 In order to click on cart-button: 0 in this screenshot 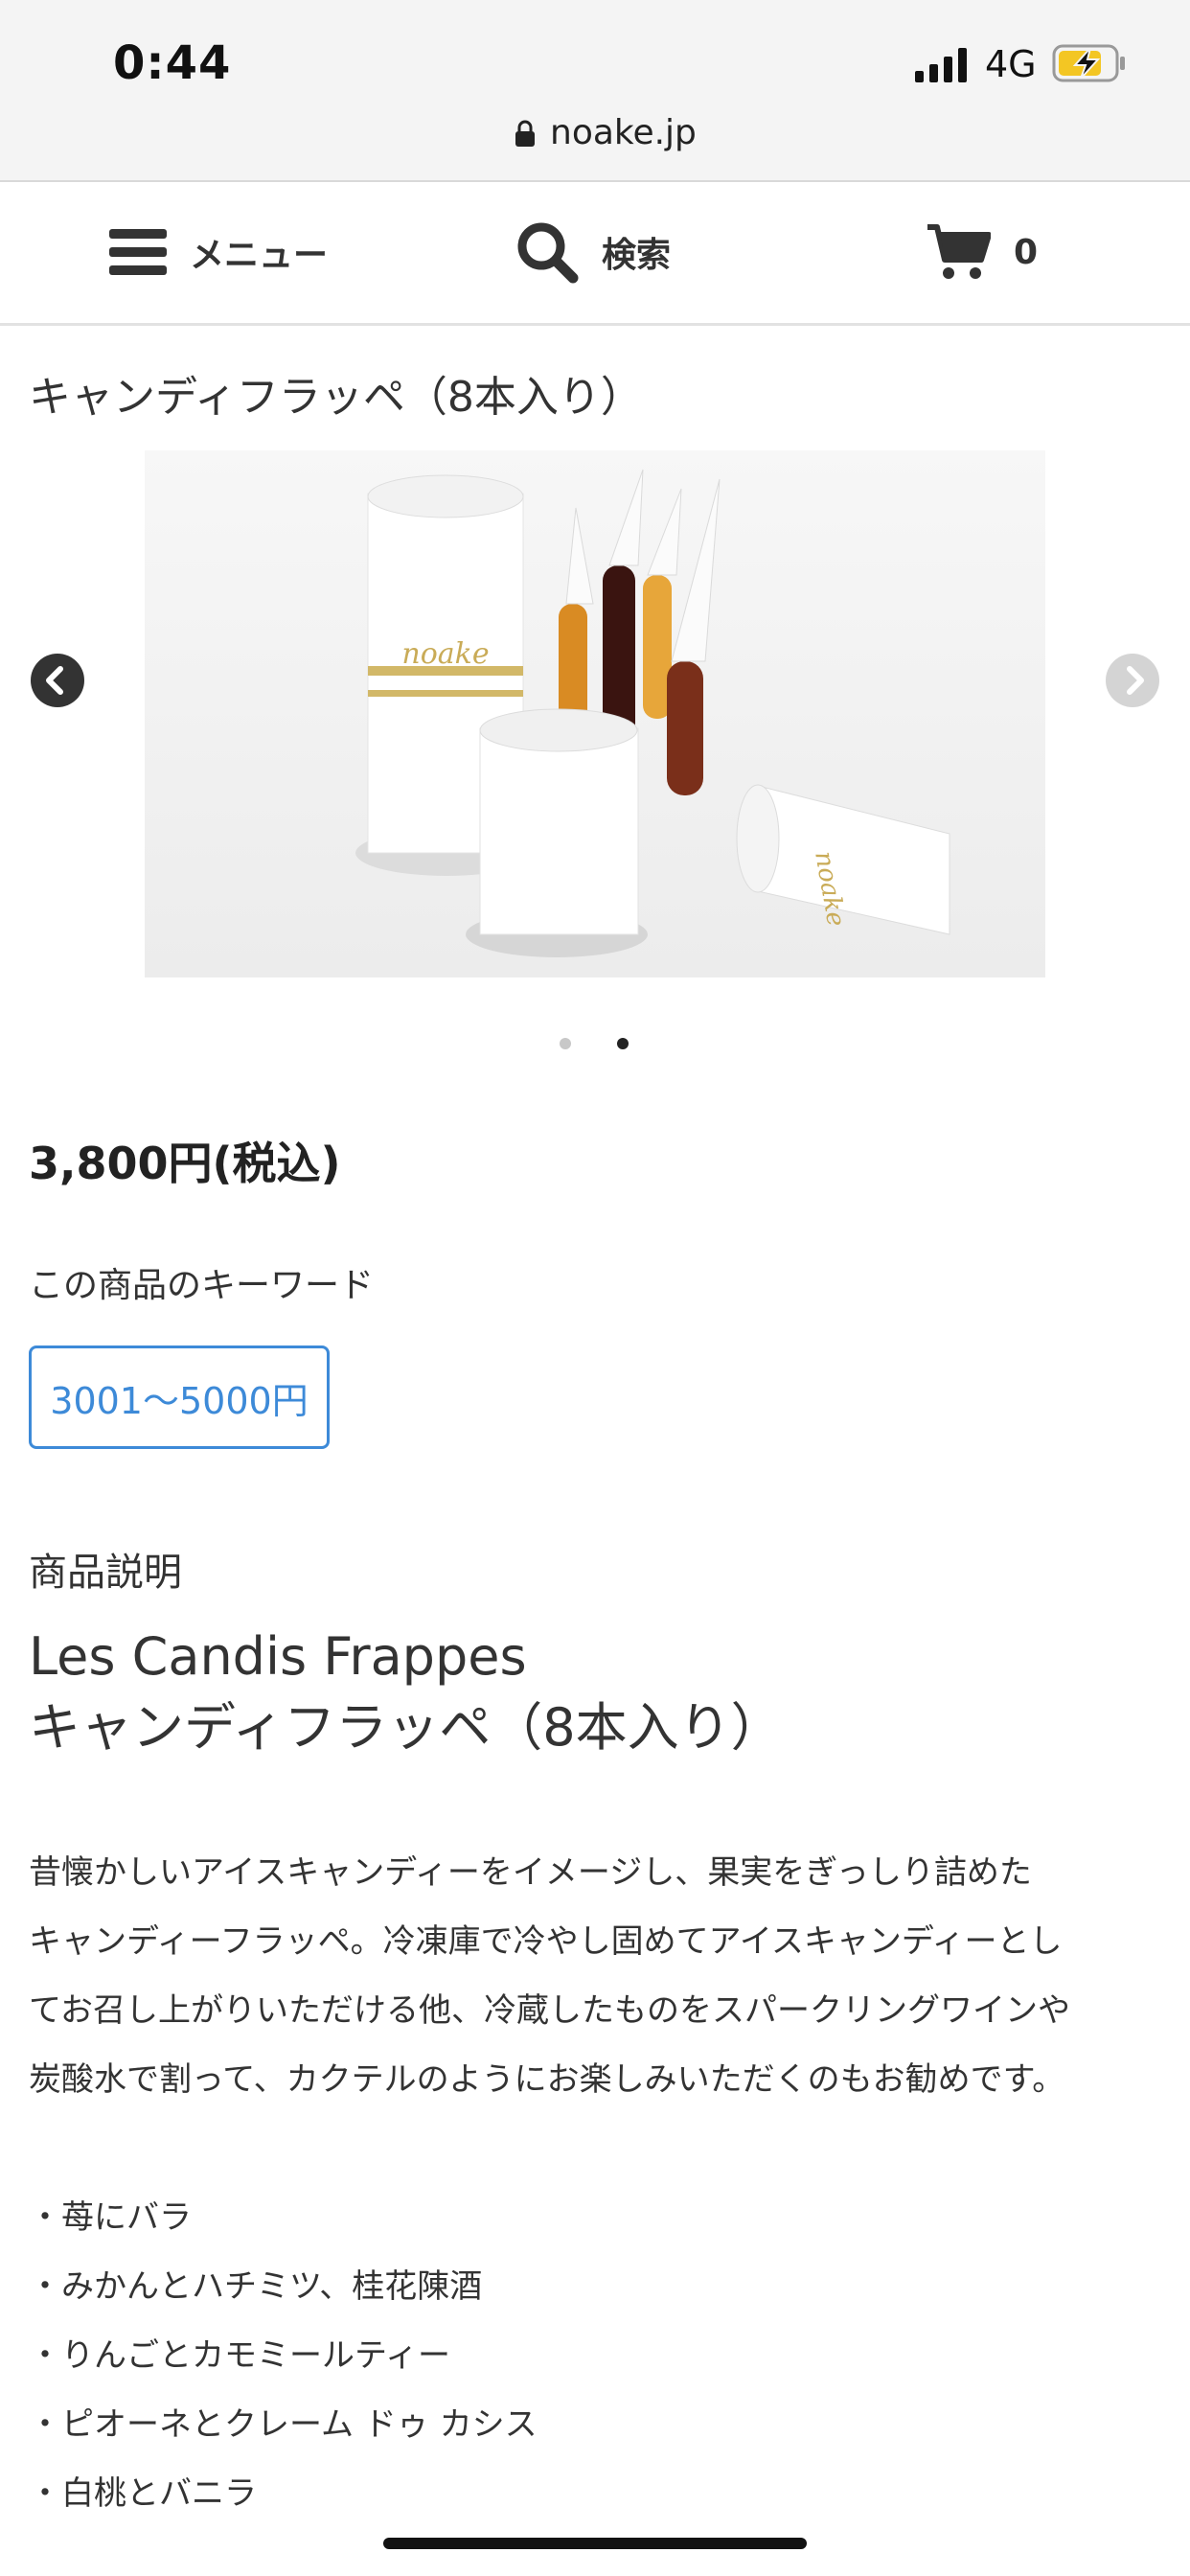, I will do `click(982, 252)`.